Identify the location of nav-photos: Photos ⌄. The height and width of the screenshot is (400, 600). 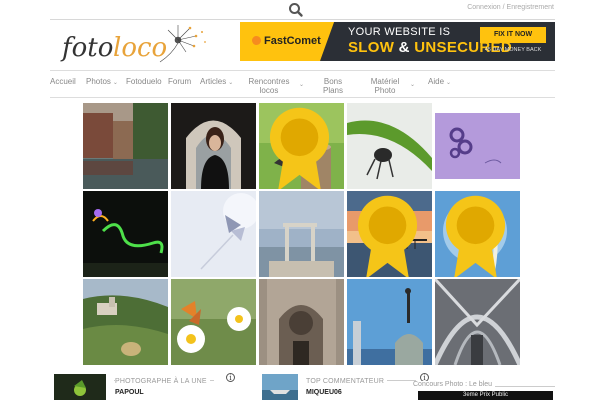
(102, 82).